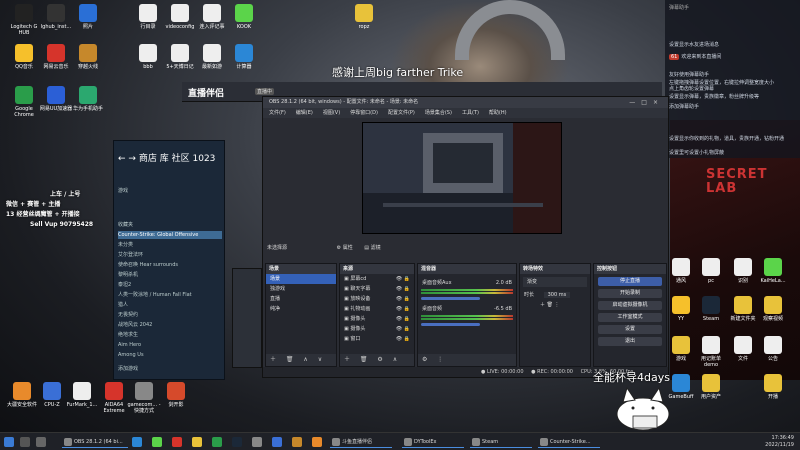 This screenshot has height=450, width=800. I want to click on scene-item: 纯净, so click(301, 309).